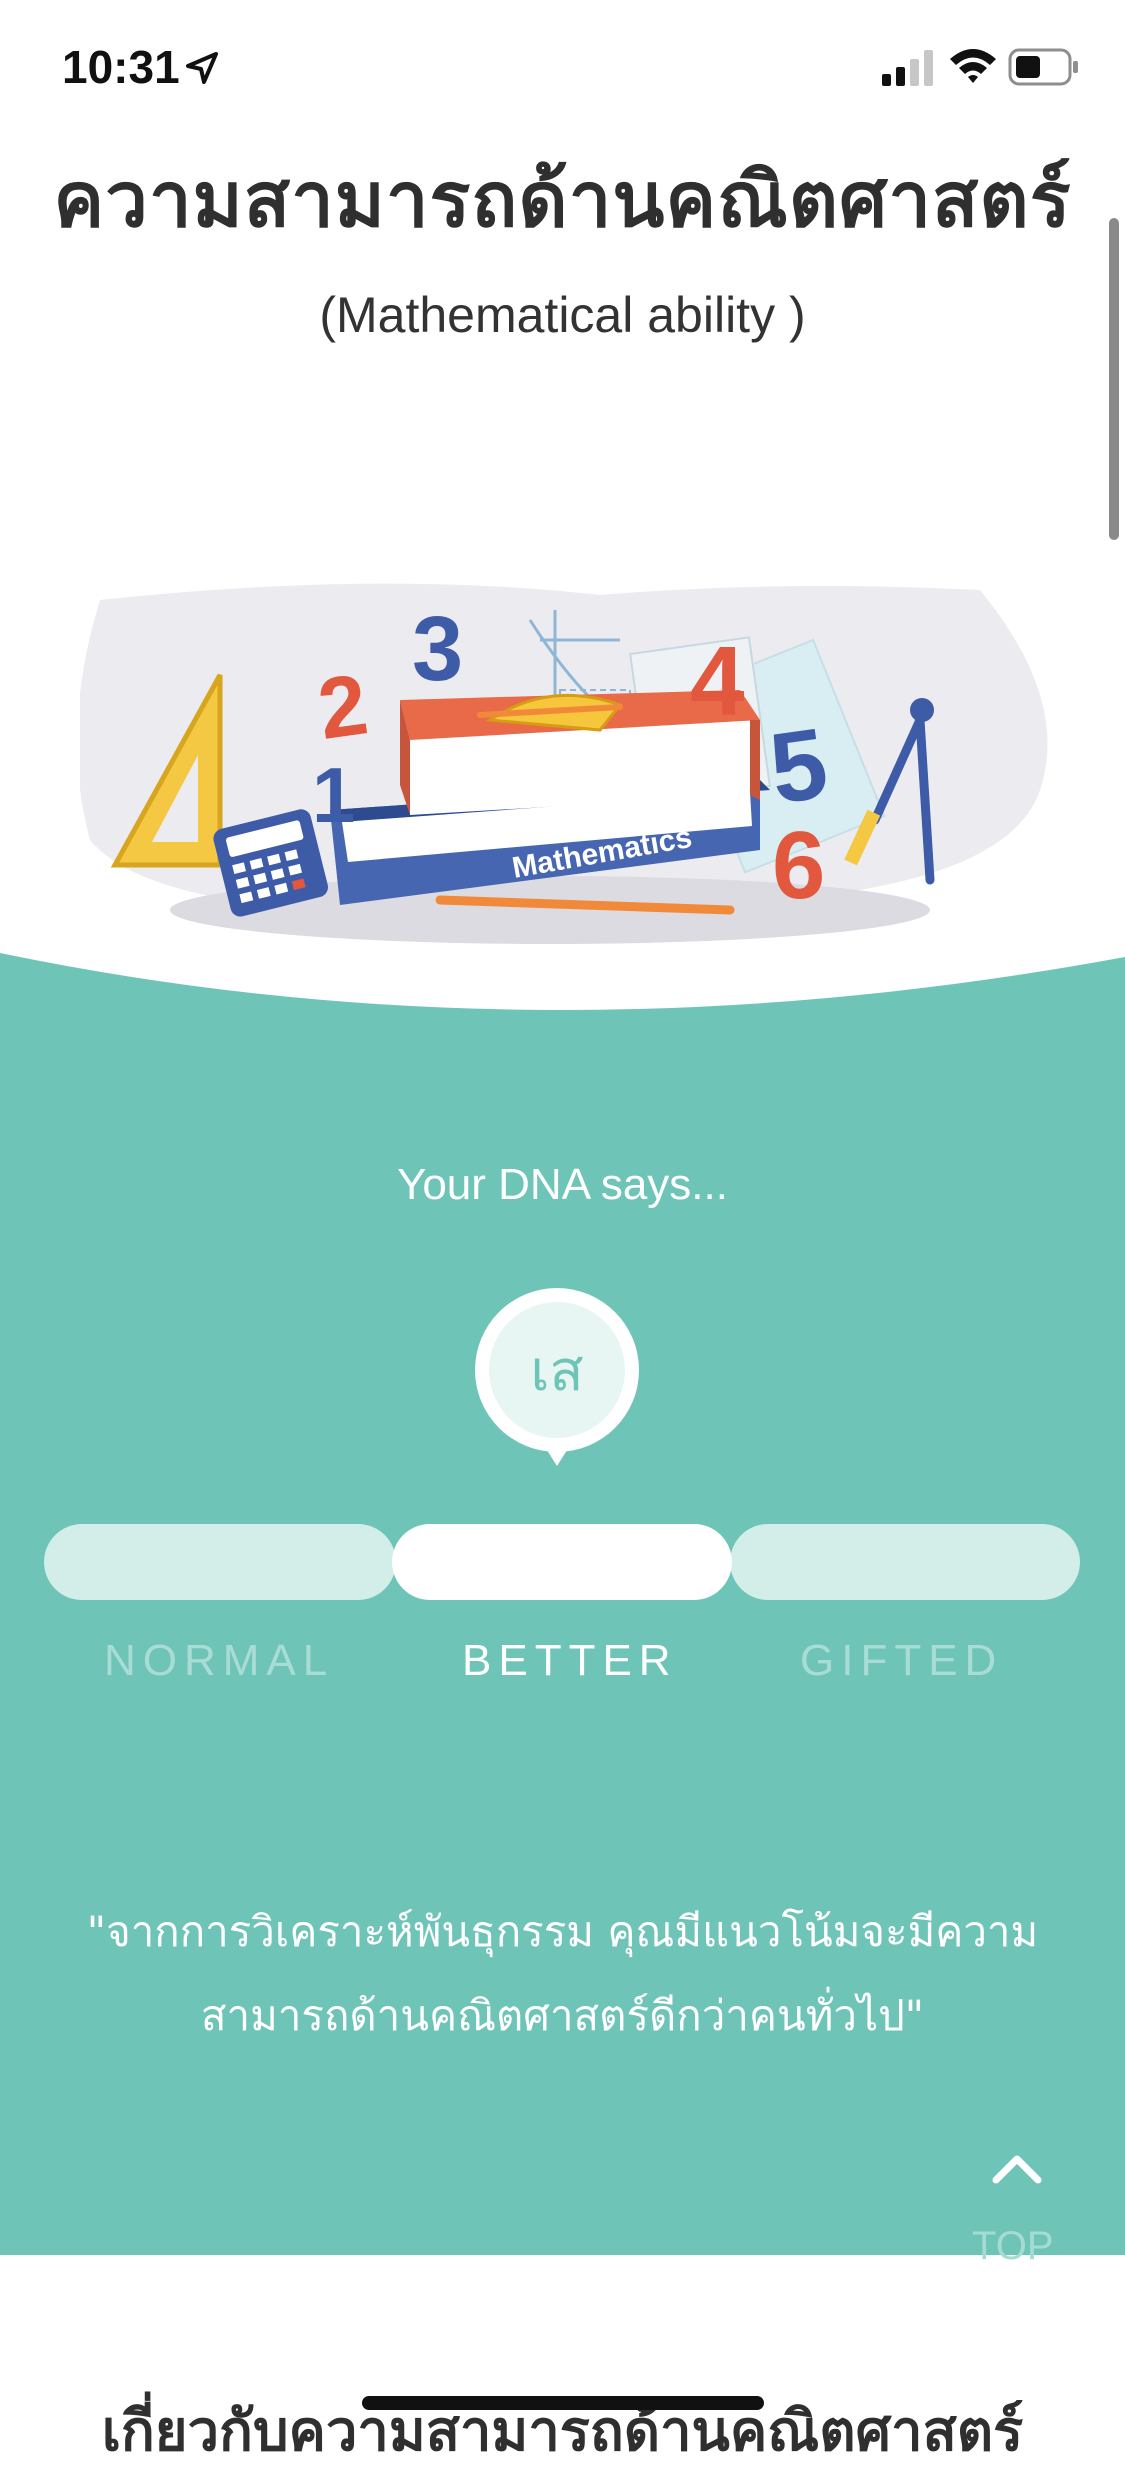  Describe the element at coordinates (1016, 2195) in the screenshot. I see `scroll-top-button: TOP` at that location.